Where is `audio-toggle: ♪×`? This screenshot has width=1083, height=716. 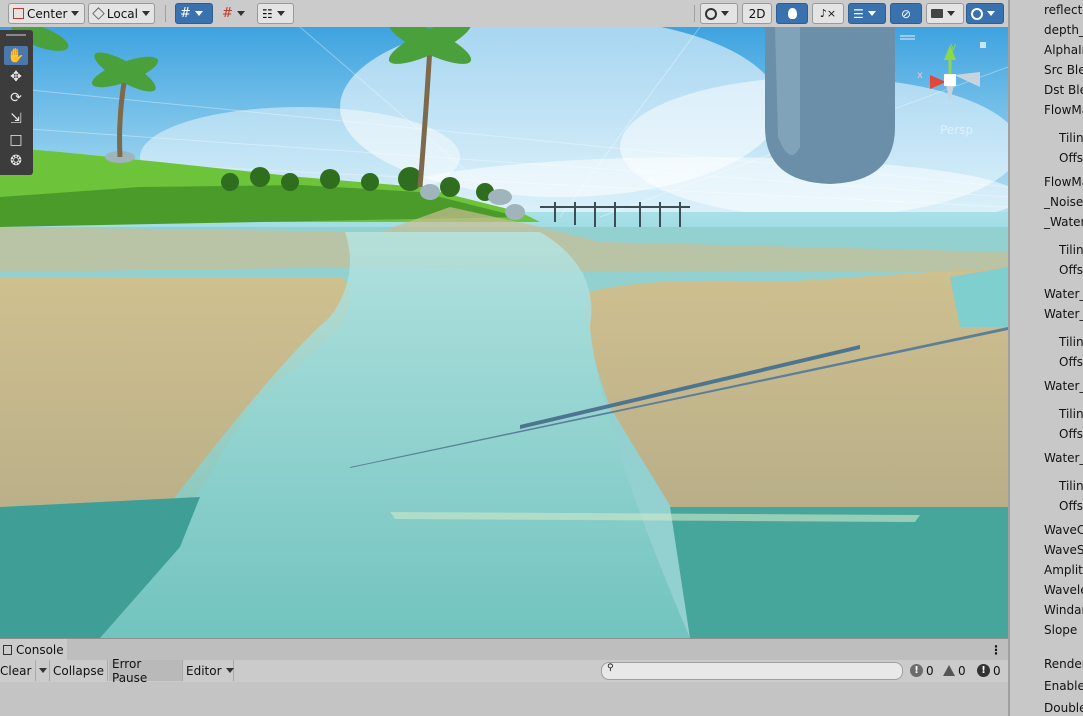
audio-toggle: ♪× is located at coordinates (828, 13).